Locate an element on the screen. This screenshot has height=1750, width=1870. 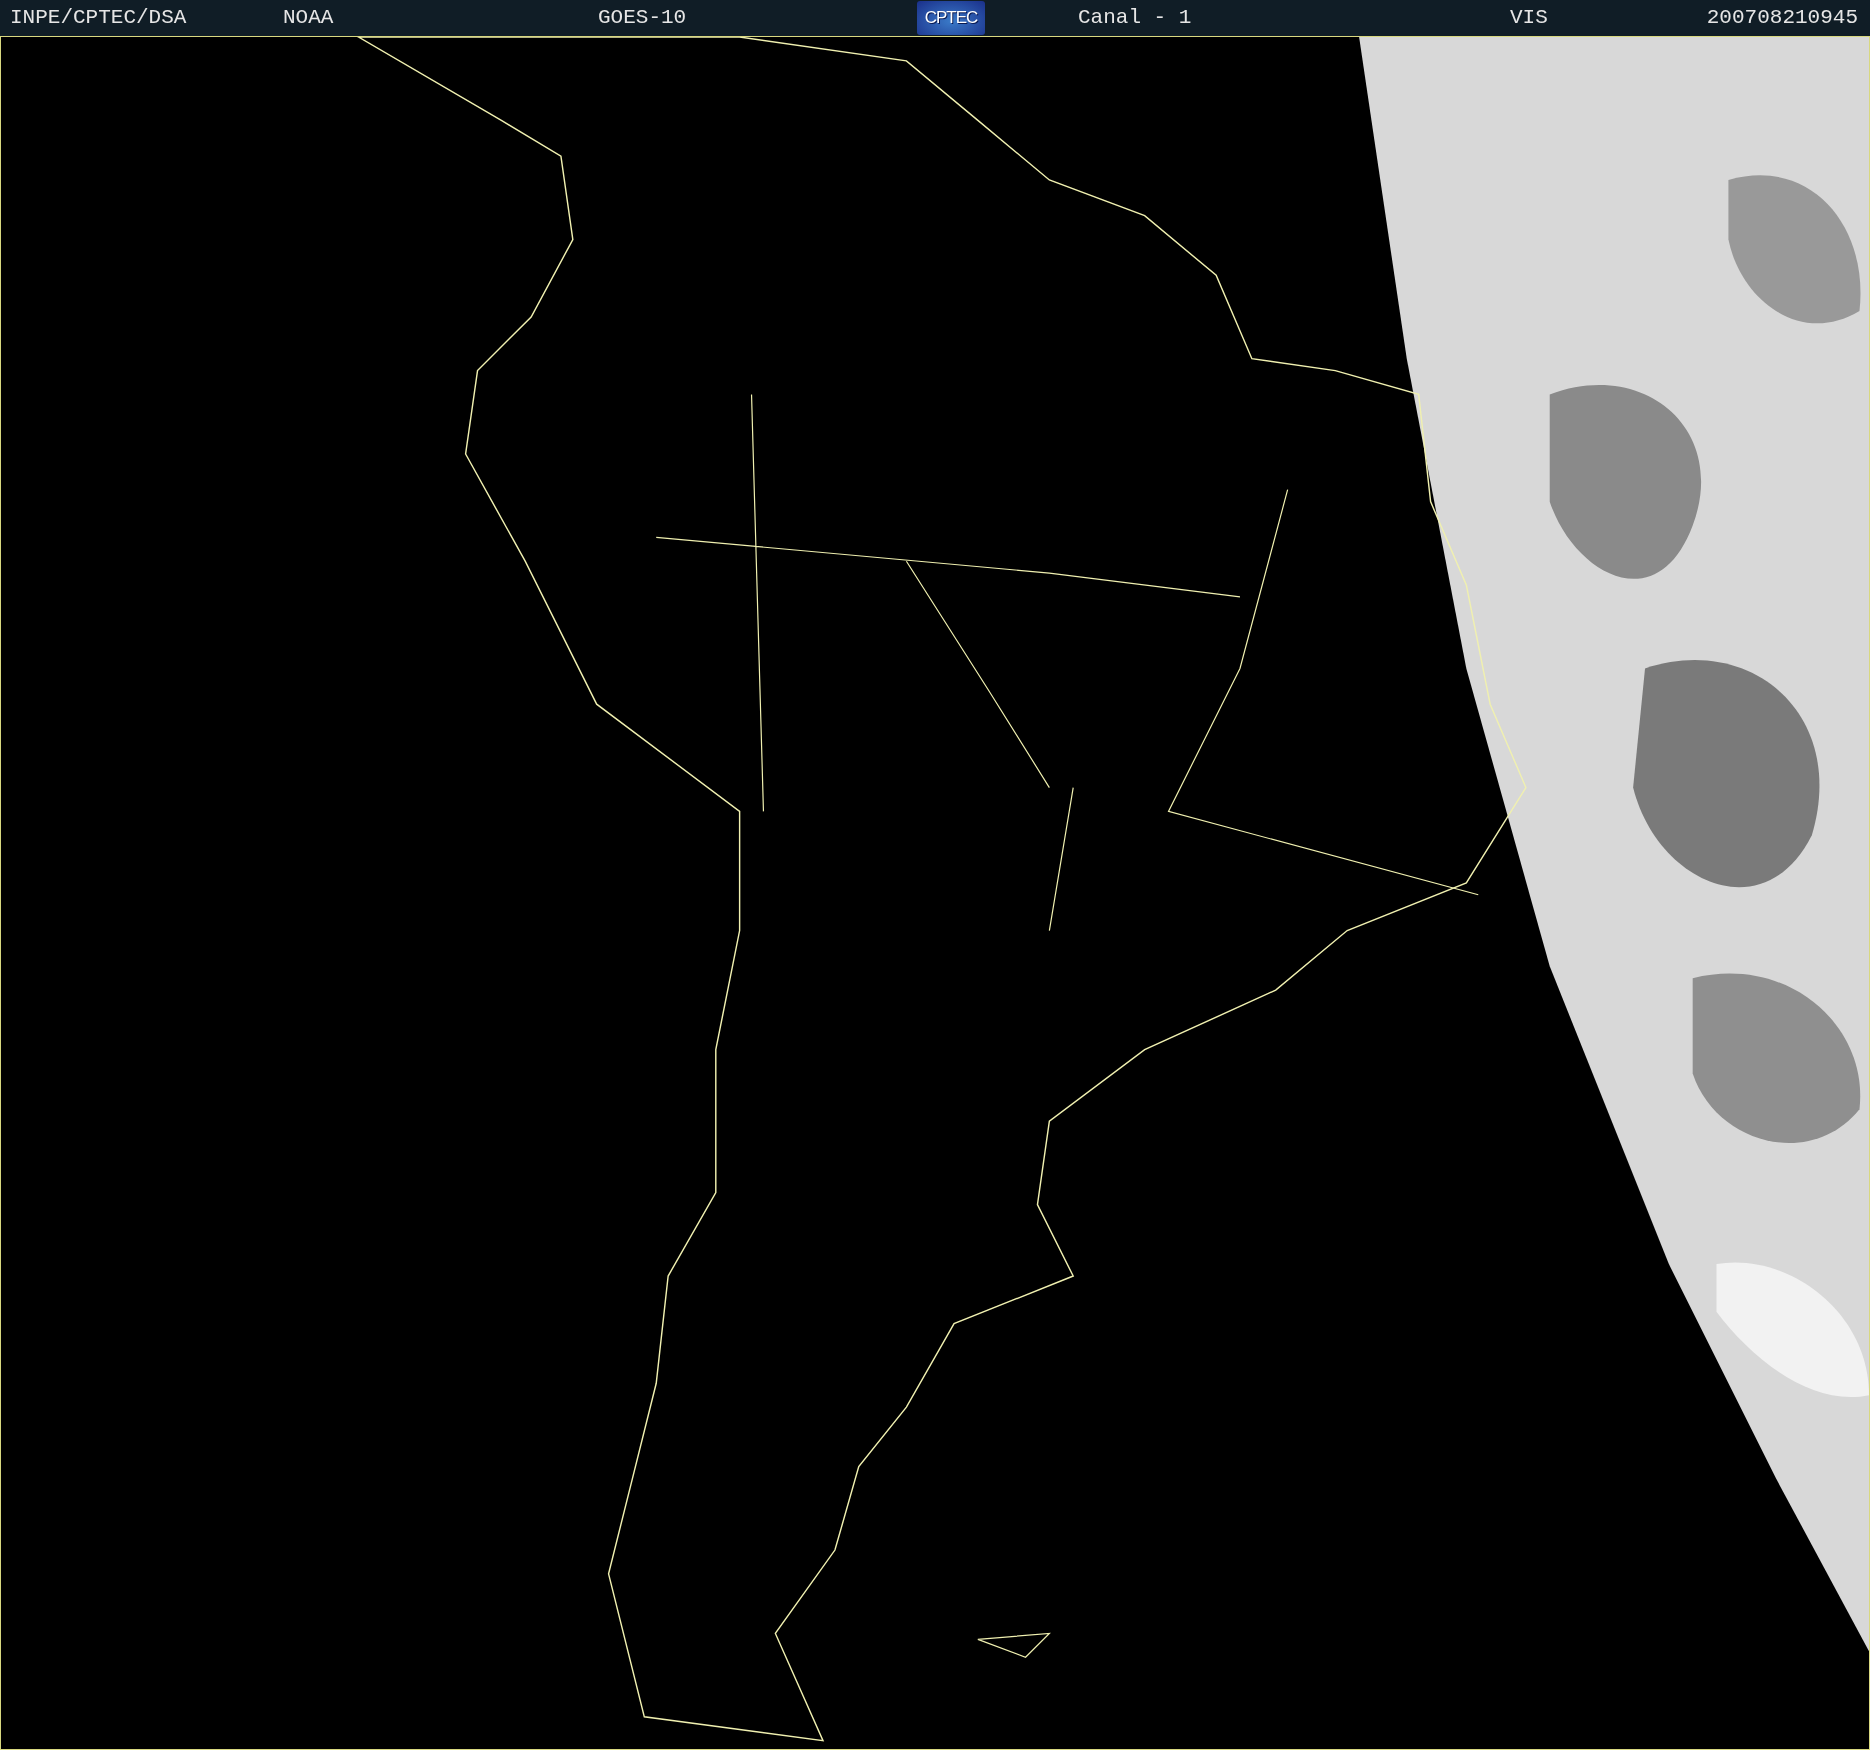
header-label: INPE/CPTEC/DSA is located at coordinates (98, 18).